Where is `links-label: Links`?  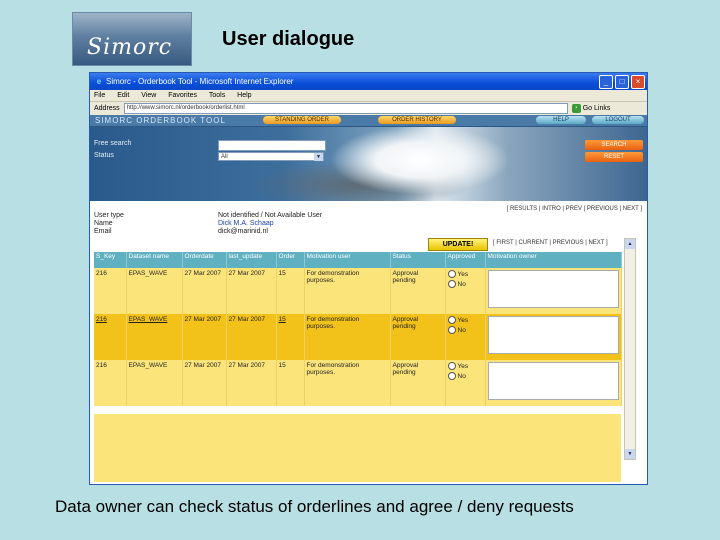 links-label: Links is located at coordinates (602, 108).